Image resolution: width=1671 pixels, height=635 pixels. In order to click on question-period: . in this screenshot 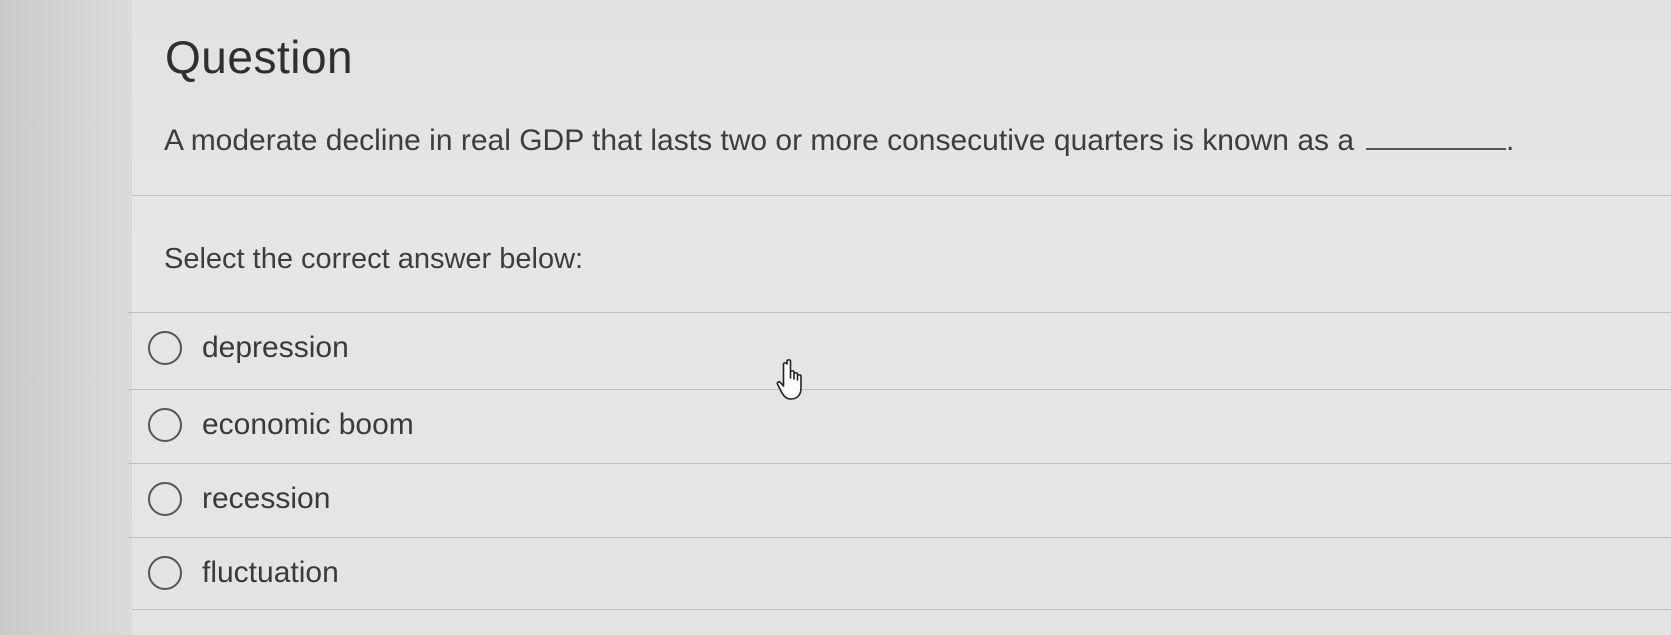, I will do `click(1510, 140)`.